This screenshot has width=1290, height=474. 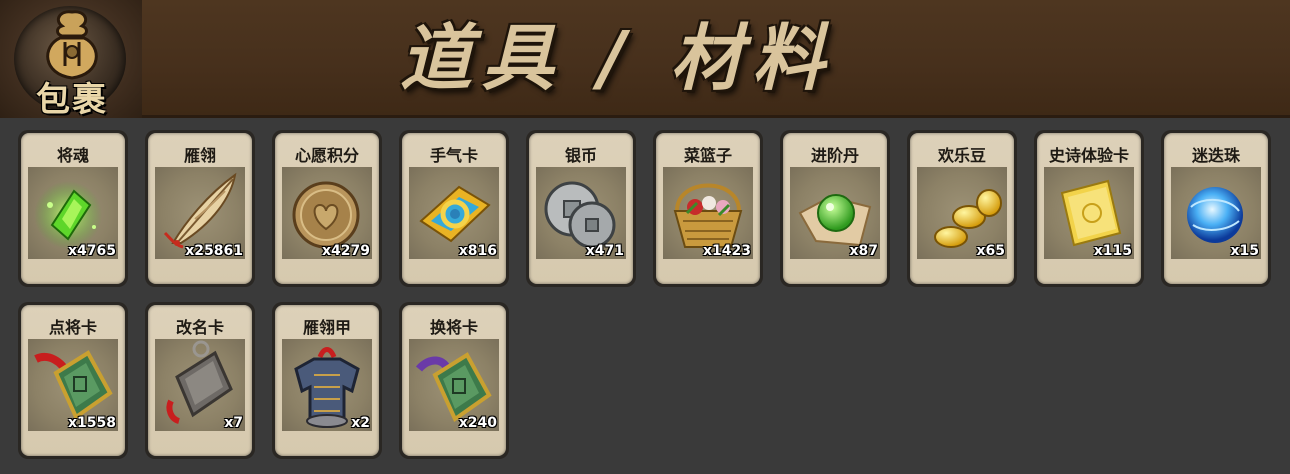 What do you see at coordinates (1088, 155) in the screenshot?
I see `item-name: 史诗体验卡` at bounding box center [1088, 155].